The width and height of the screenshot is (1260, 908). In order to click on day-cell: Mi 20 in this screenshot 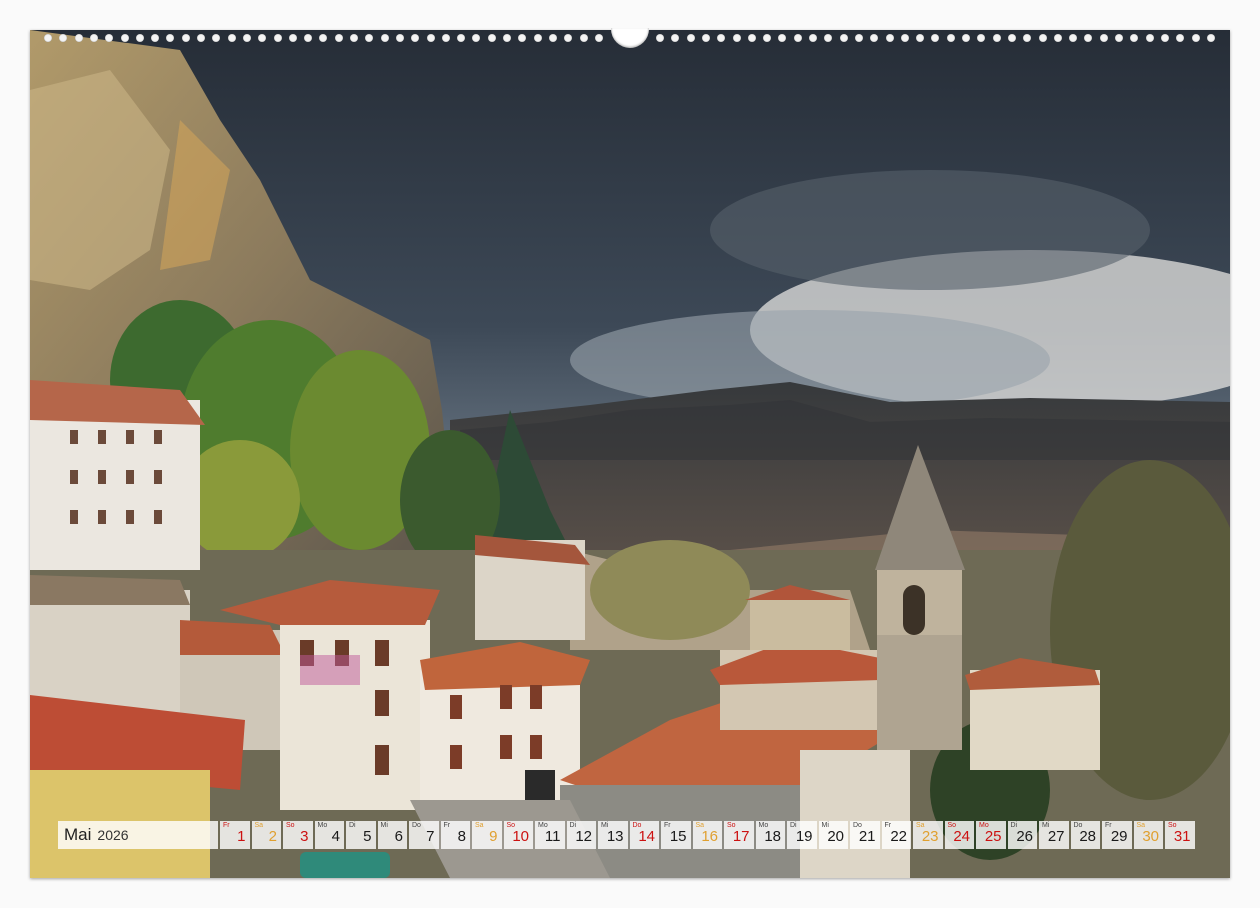, I will do `click(833, 835)`.